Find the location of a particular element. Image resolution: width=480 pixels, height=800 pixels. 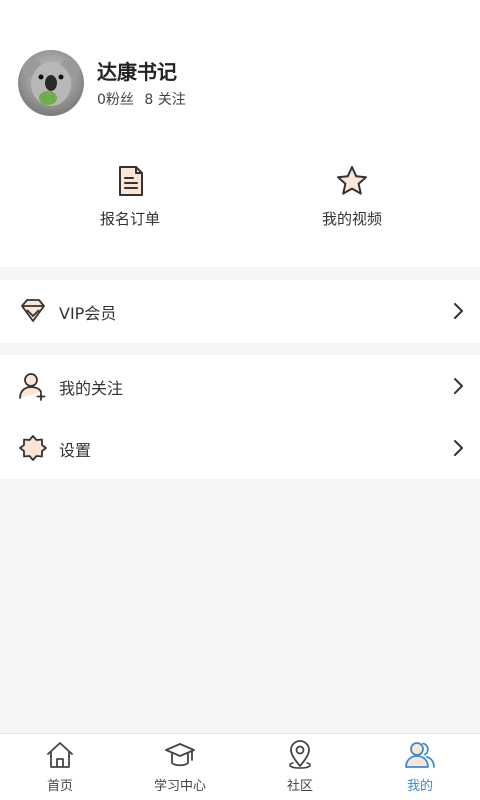

bottom-tab-bar: 首页 学习中心 社区 我的 is located at coordinates (240, 766).